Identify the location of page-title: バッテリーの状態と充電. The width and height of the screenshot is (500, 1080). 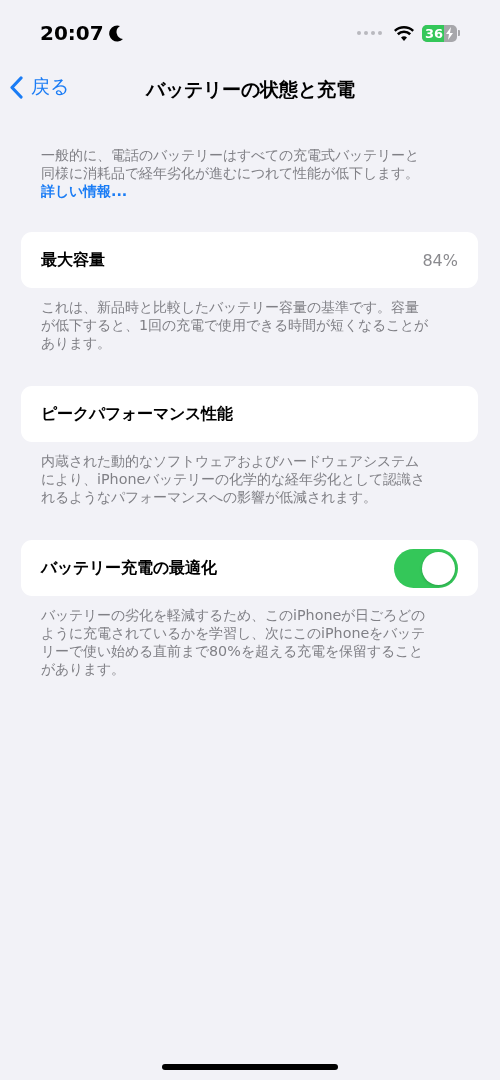
(250, 89).